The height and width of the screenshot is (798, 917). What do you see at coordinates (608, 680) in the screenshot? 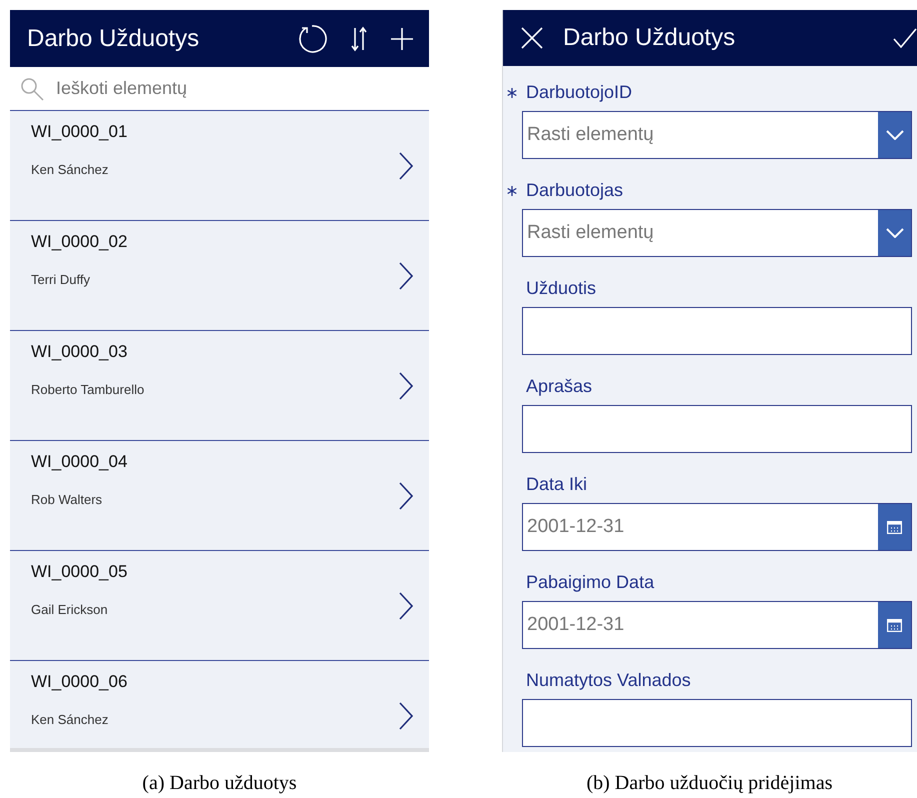
I see `field-label: Numatytos Valnados` at bounding box center [608, 680].